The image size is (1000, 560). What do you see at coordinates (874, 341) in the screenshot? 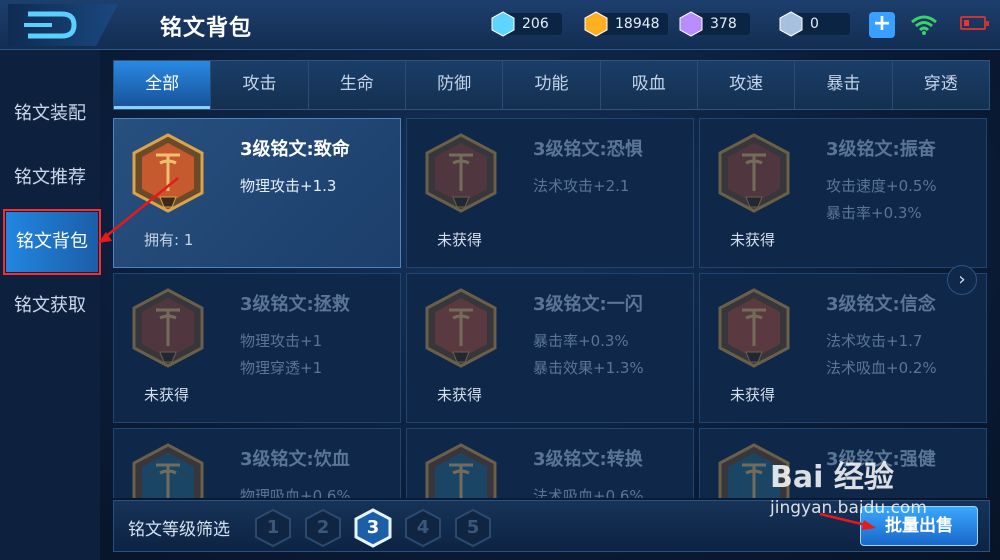
I see `inscription-attribute: 法术攻击+1.7` at bounding box center [874, 341].